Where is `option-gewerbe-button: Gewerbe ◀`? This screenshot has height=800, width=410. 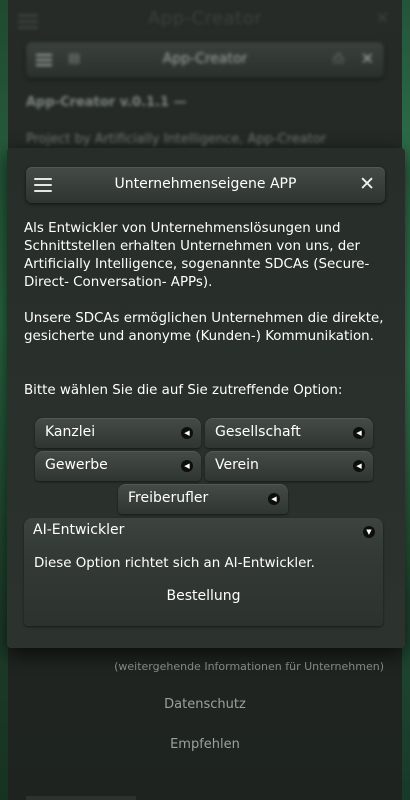
option-gewerbe-button: Gewerbe ◀ is located at coordinates (118, 466).